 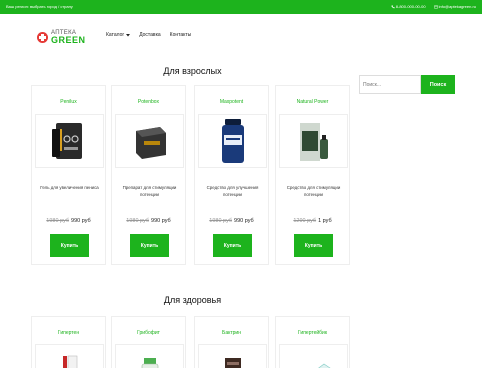 I want to click on region-selector-link: Ваш регион: выбрать город / страну, so click(x=39, y=6).